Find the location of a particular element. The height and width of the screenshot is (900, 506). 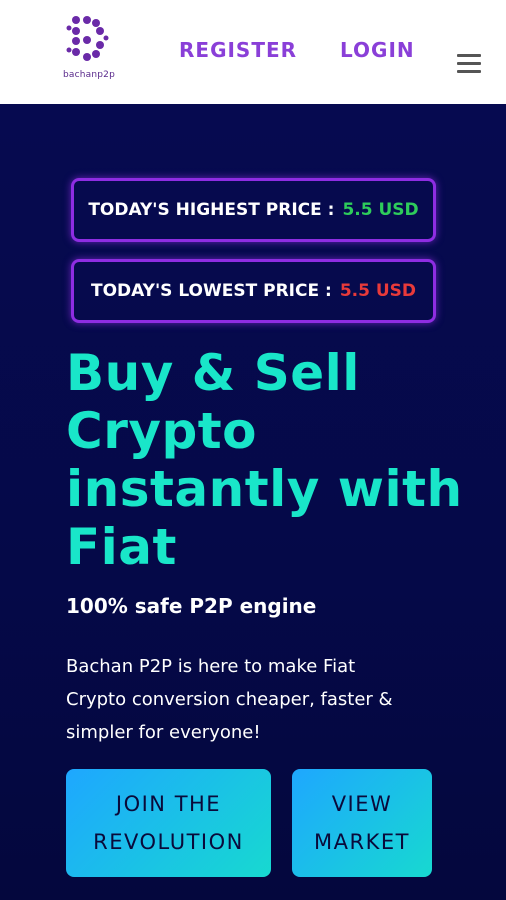

button-label-line: JOIN THE is located at coordinates (168, 804).